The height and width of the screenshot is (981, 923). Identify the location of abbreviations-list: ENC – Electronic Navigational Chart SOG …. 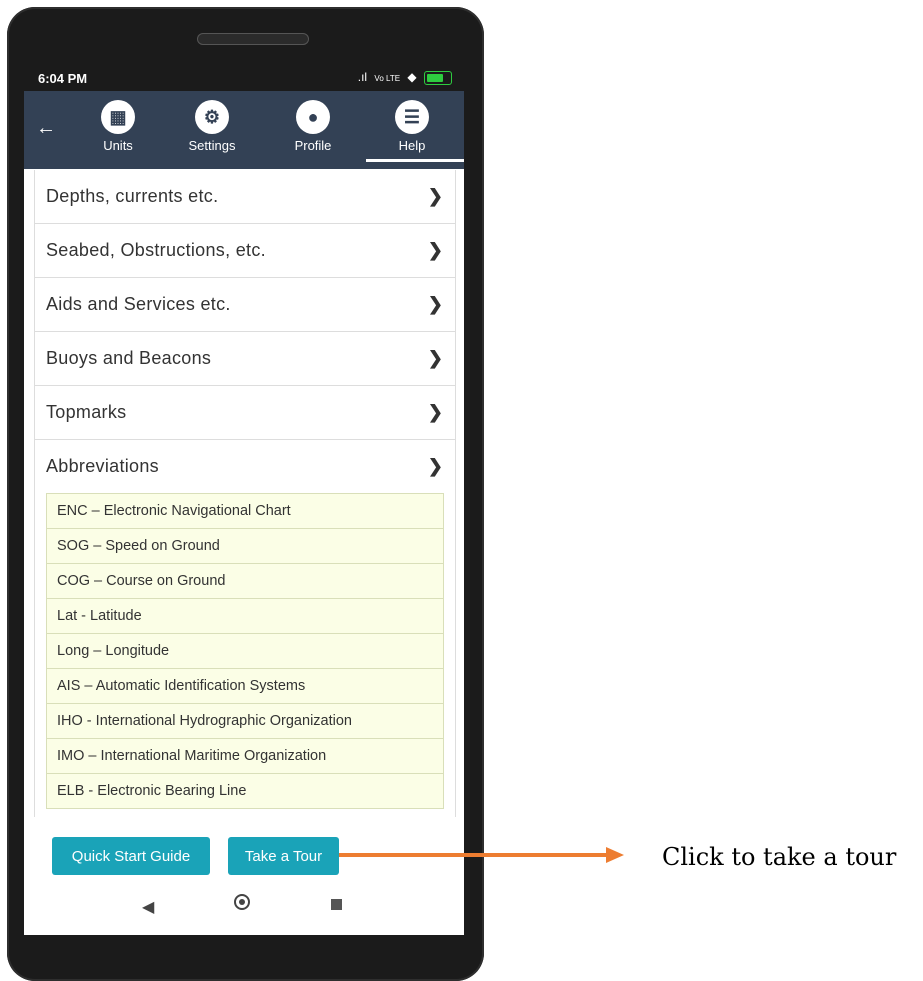
(245, 651).